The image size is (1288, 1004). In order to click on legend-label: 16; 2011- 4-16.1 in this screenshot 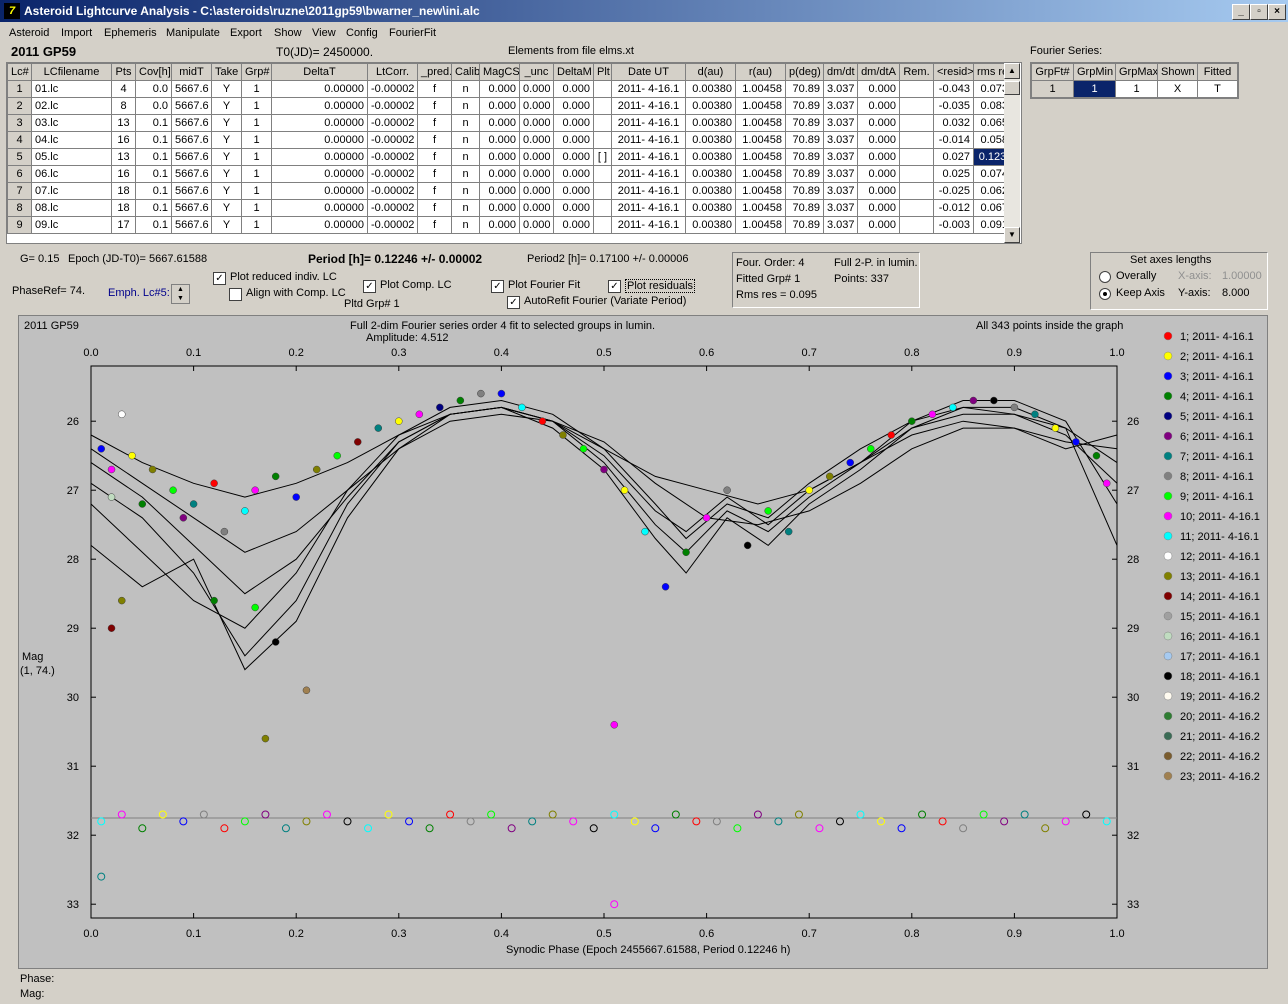, I will do `click(1220, 637)`.